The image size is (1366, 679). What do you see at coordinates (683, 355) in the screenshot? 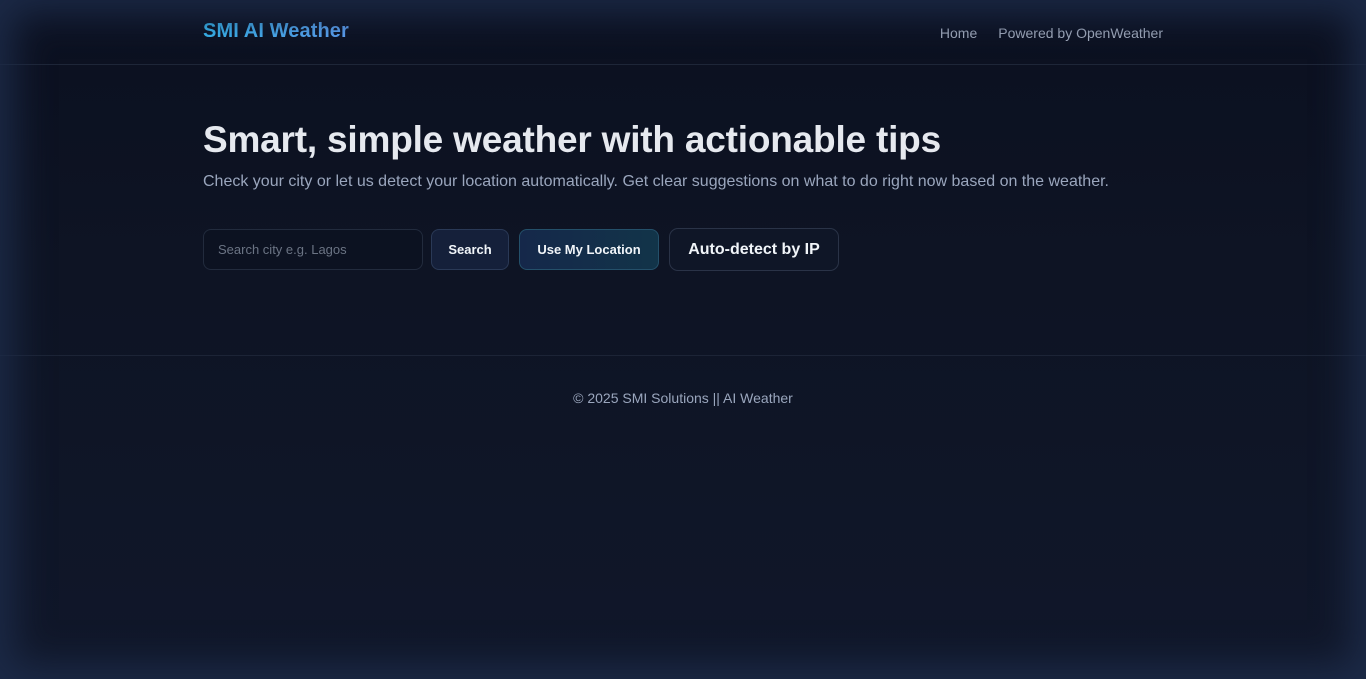
I see `footer-divider` at bounding box center [683, 355].